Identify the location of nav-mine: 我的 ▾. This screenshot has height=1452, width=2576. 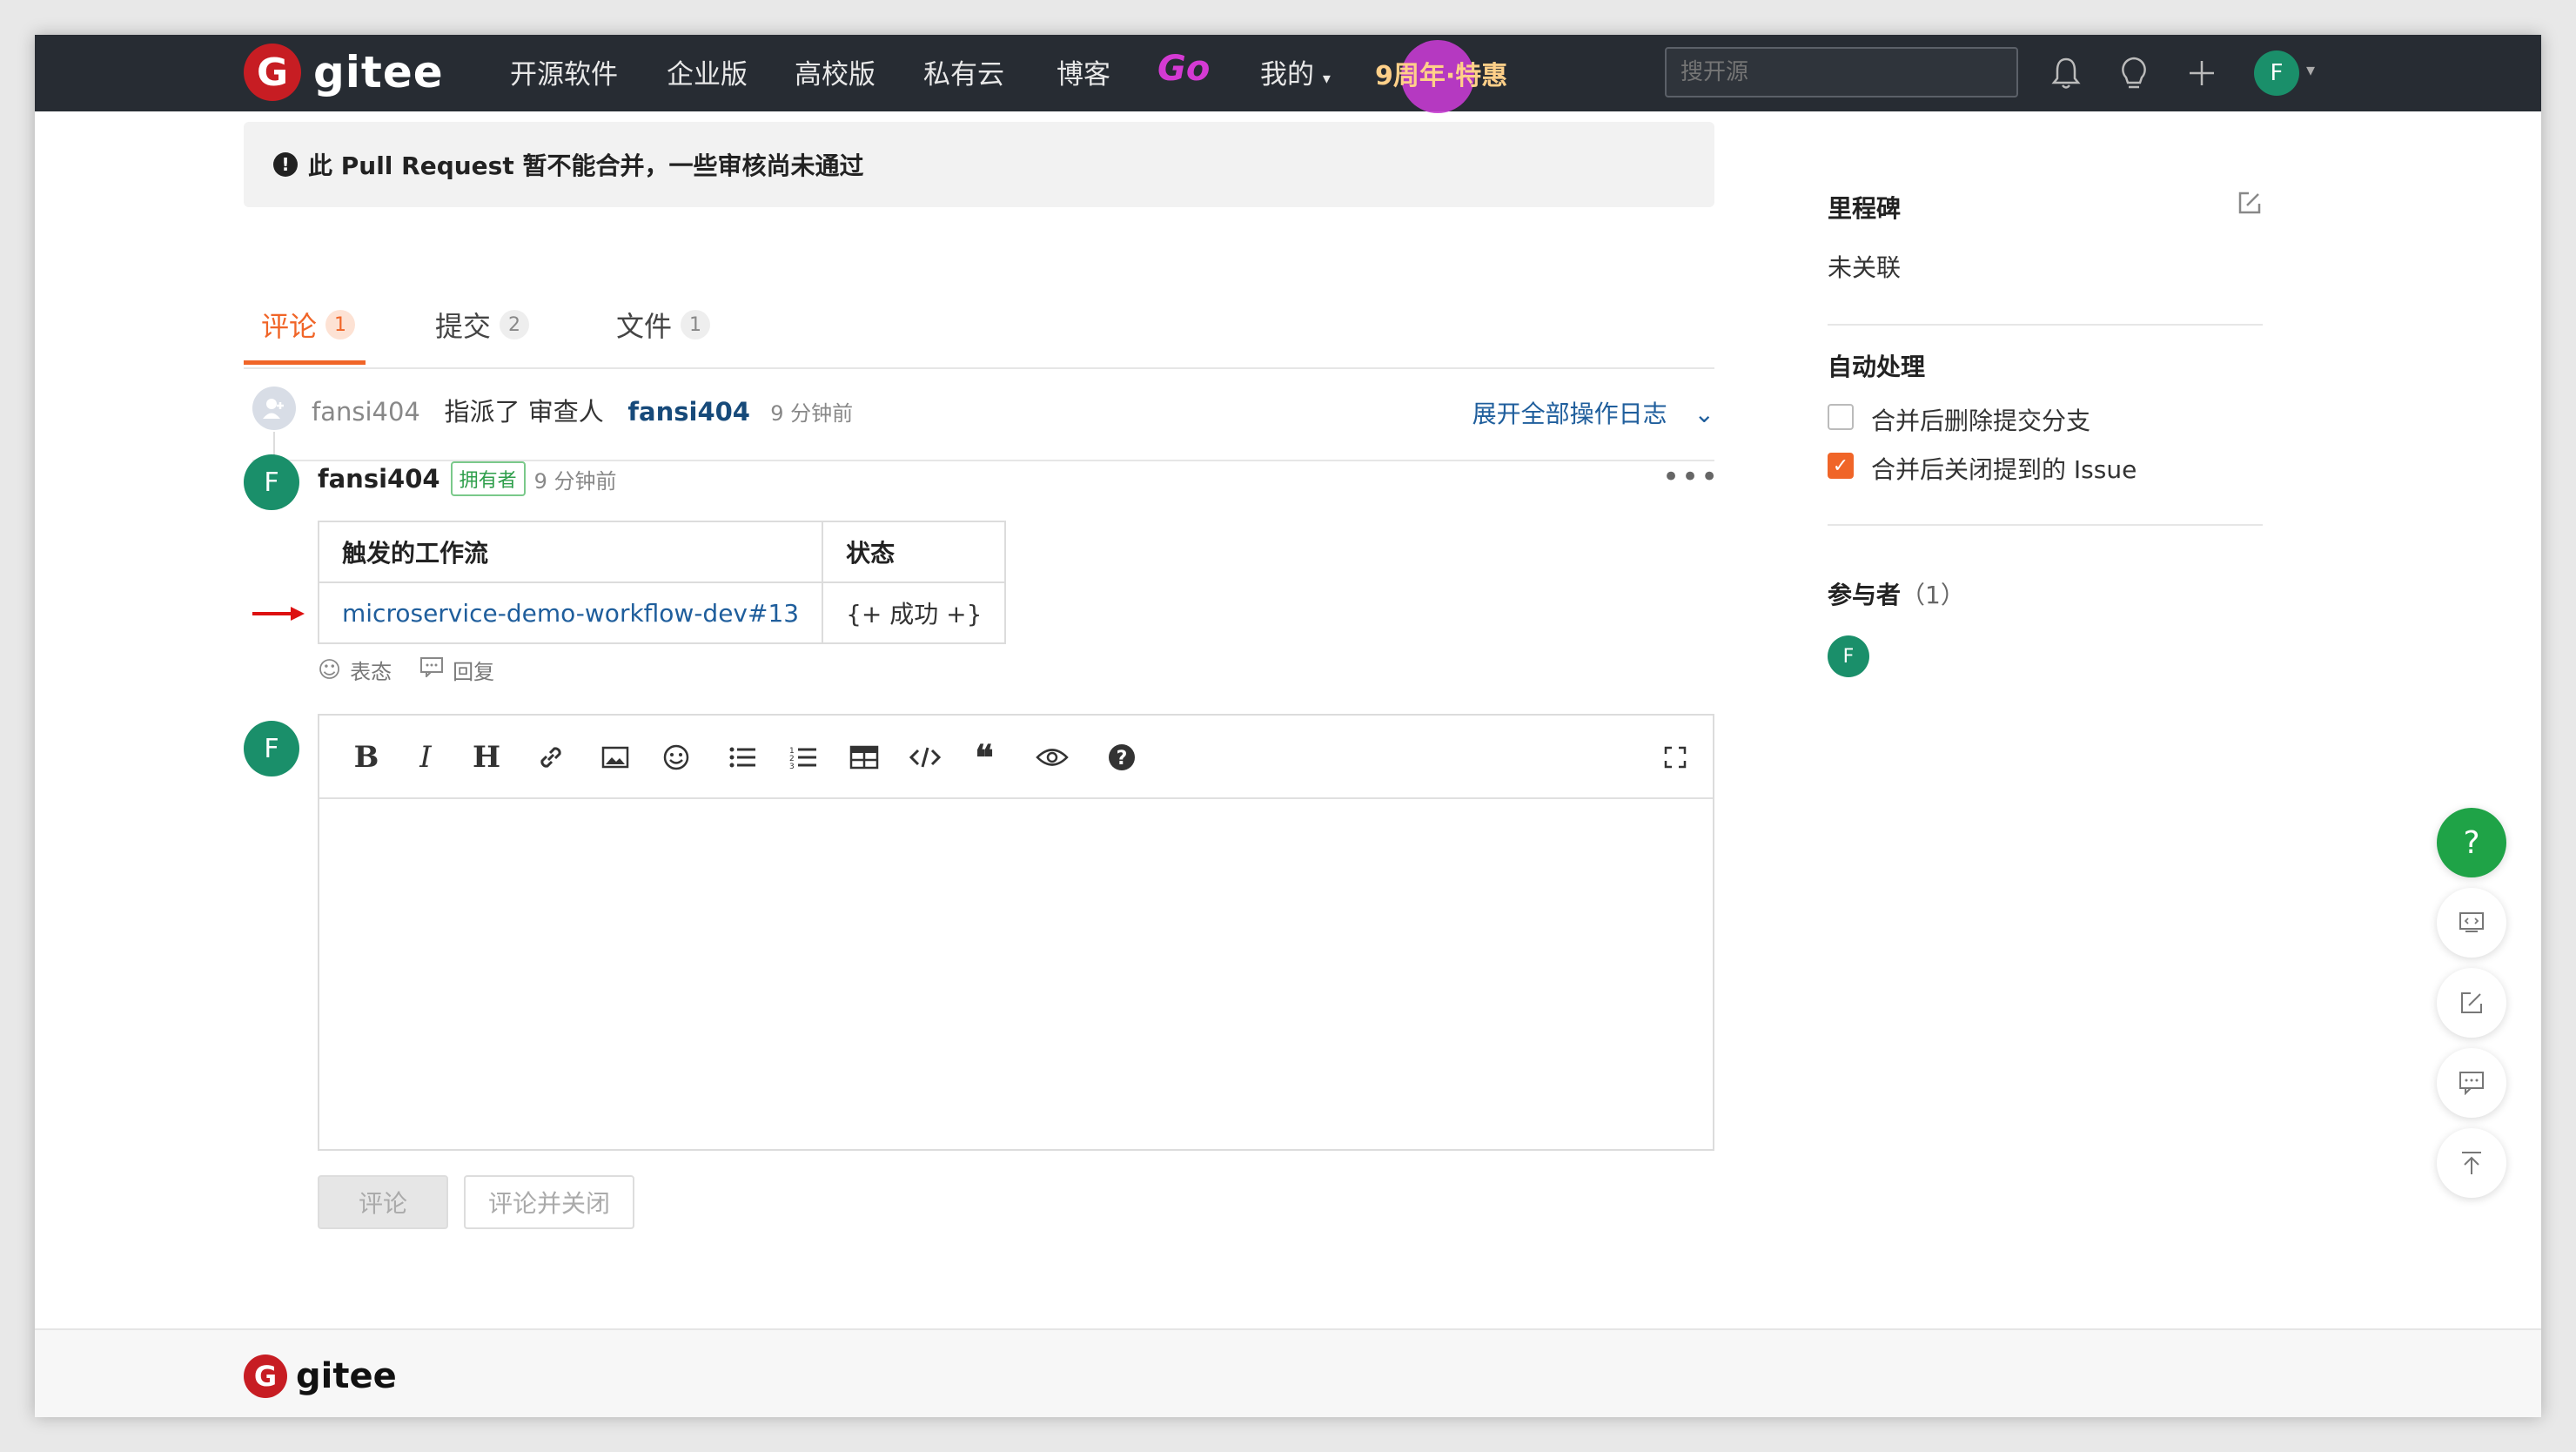
(1295, 71).